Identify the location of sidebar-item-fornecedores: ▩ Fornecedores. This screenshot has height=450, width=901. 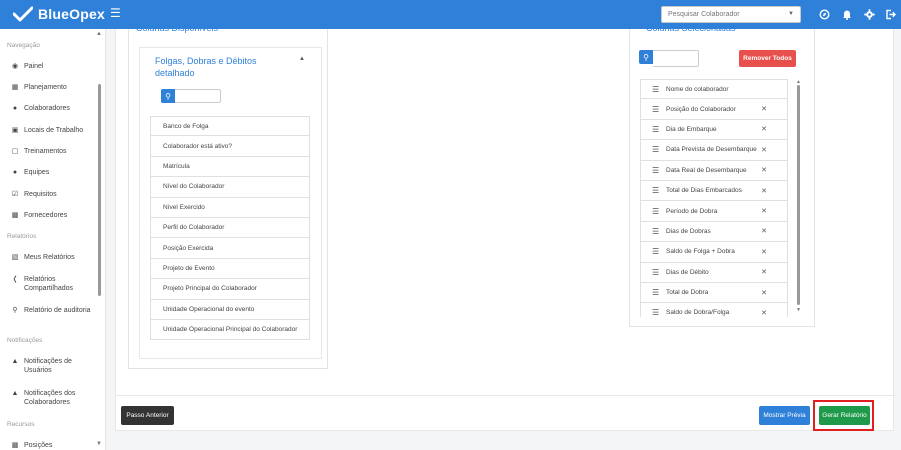
(53, 215).